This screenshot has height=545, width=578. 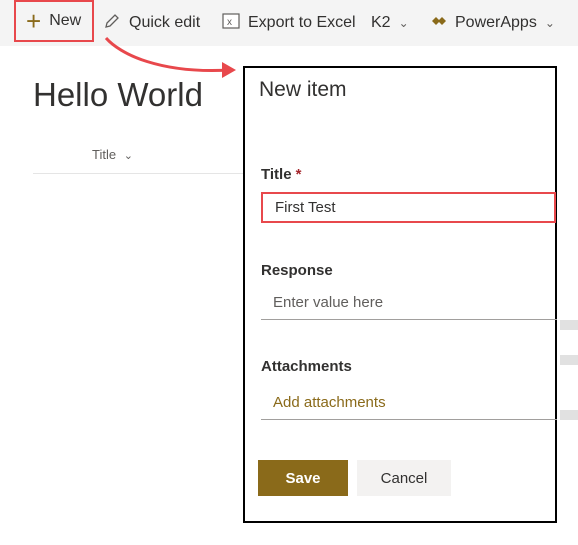 What do you see at coordinates (298, 174) in the screenshot?
I see `required-marker: *` at bounding box center [298, 174].